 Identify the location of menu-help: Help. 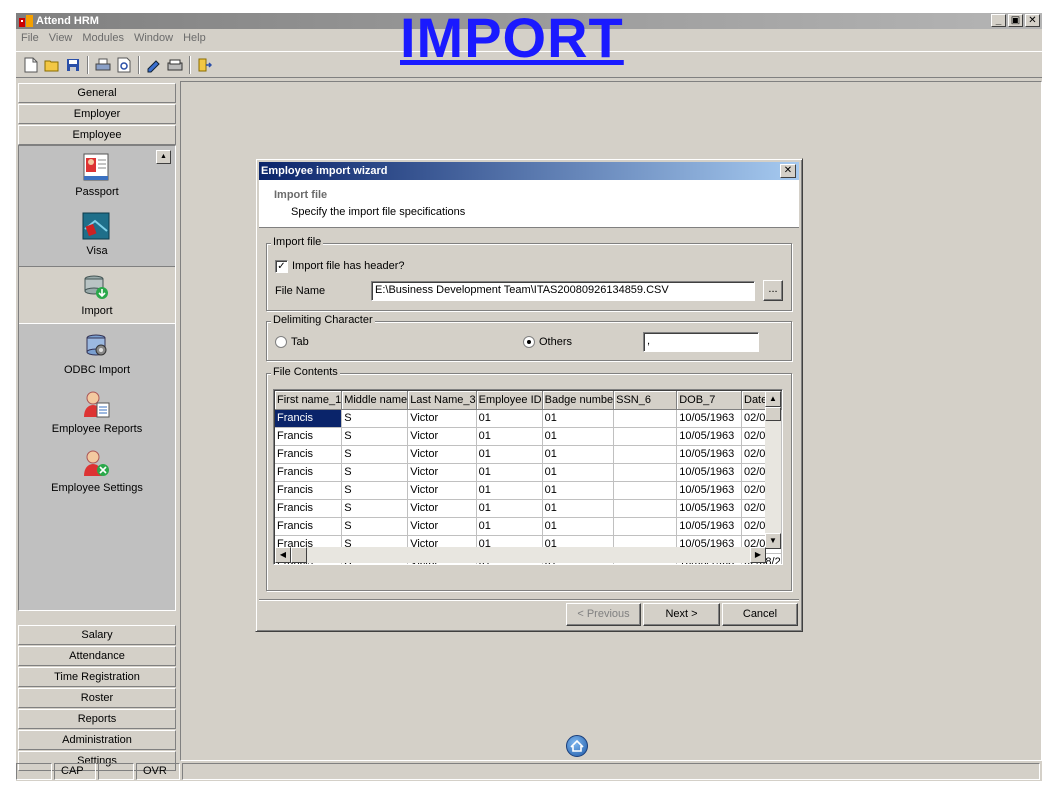
(194, 39).